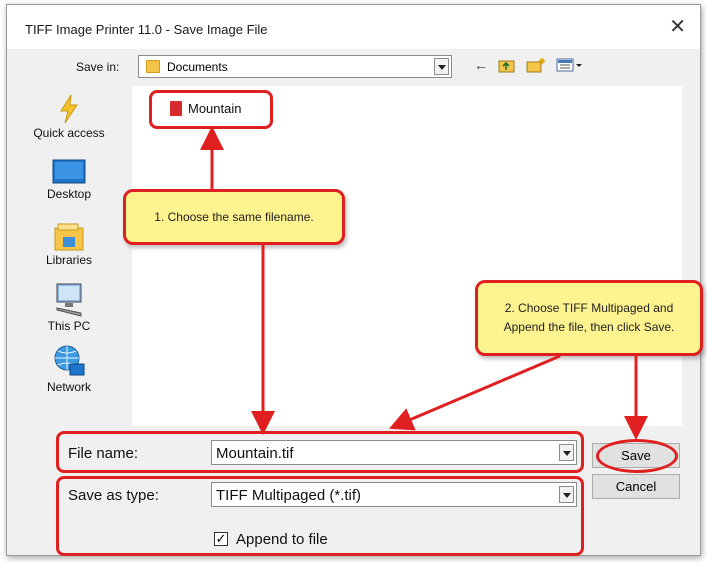  I want to click on arrow-to-type-row, so click(474, 392).